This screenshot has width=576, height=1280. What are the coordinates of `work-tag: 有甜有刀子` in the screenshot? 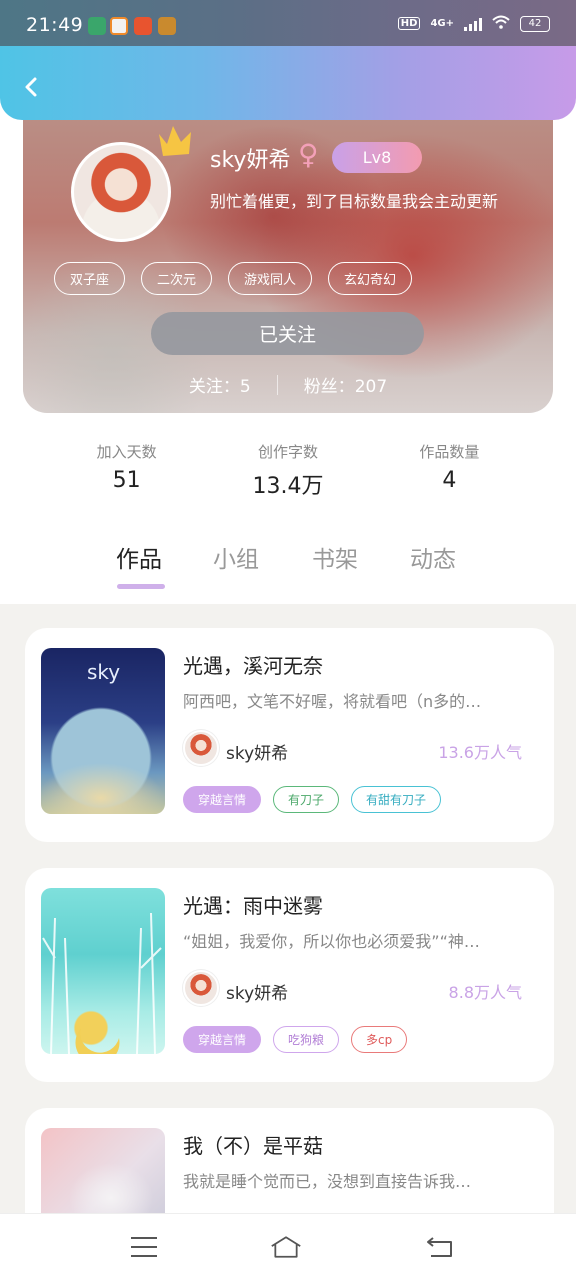 It's located at (396, 799).